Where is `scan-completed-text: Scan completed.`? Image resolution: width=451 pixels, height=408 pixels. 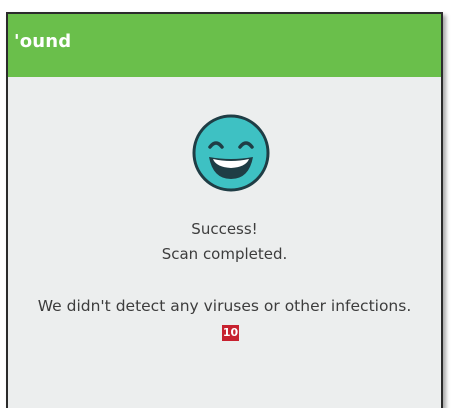 scan-completed-text: Scan completed. is located at coordinates (224, 254).